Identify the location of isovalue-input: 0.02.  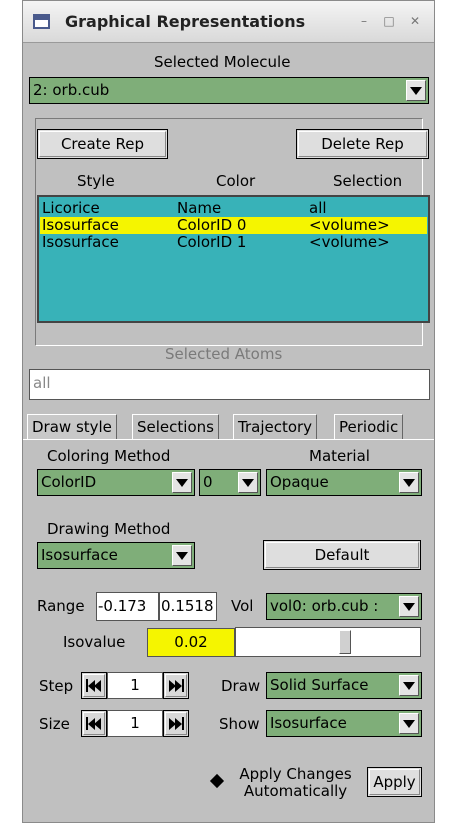
(191, 642).